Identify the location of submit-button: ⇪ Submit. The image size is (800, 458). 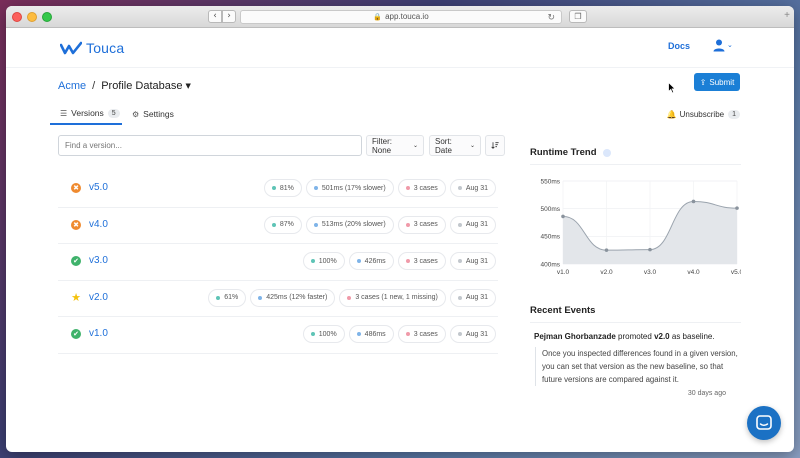
(717, 82).